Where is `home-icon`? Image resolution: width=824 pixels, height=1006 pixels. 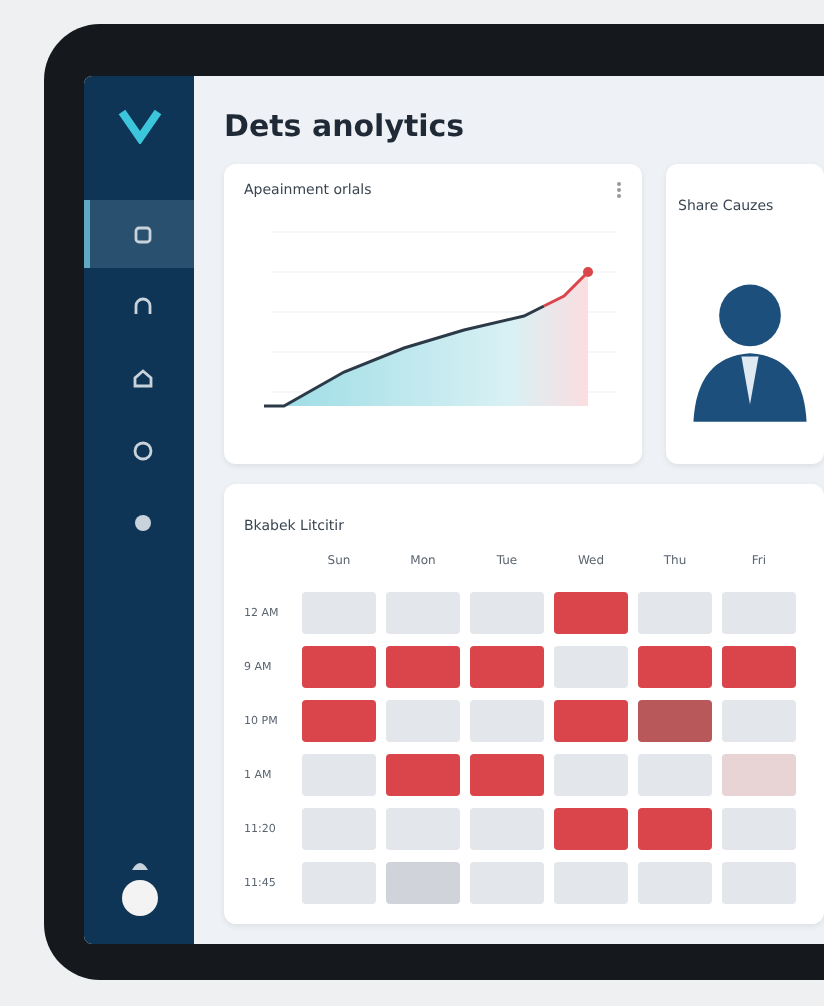 home-icon is located at coordinates (142, 378).